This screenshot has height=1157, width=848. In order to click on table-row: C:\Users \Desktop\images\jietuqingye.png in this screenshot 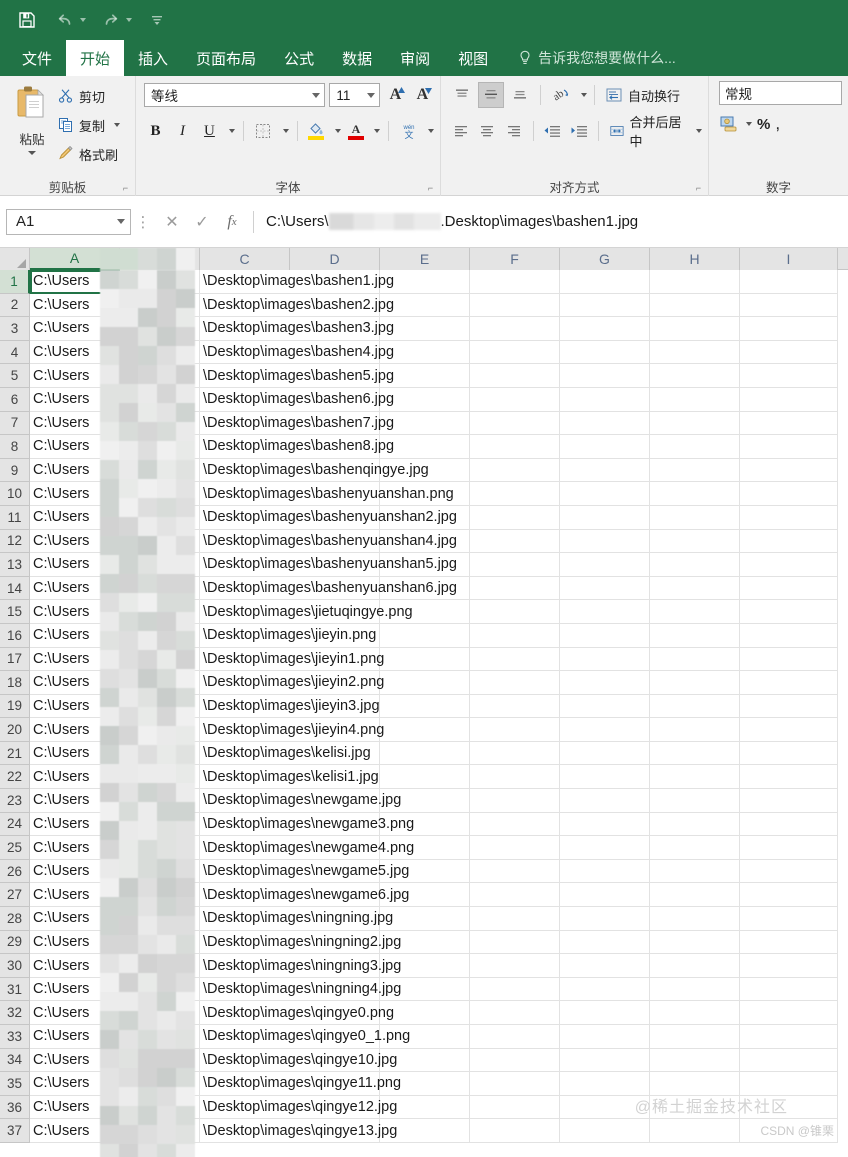, I will do `click(439, 612)`.